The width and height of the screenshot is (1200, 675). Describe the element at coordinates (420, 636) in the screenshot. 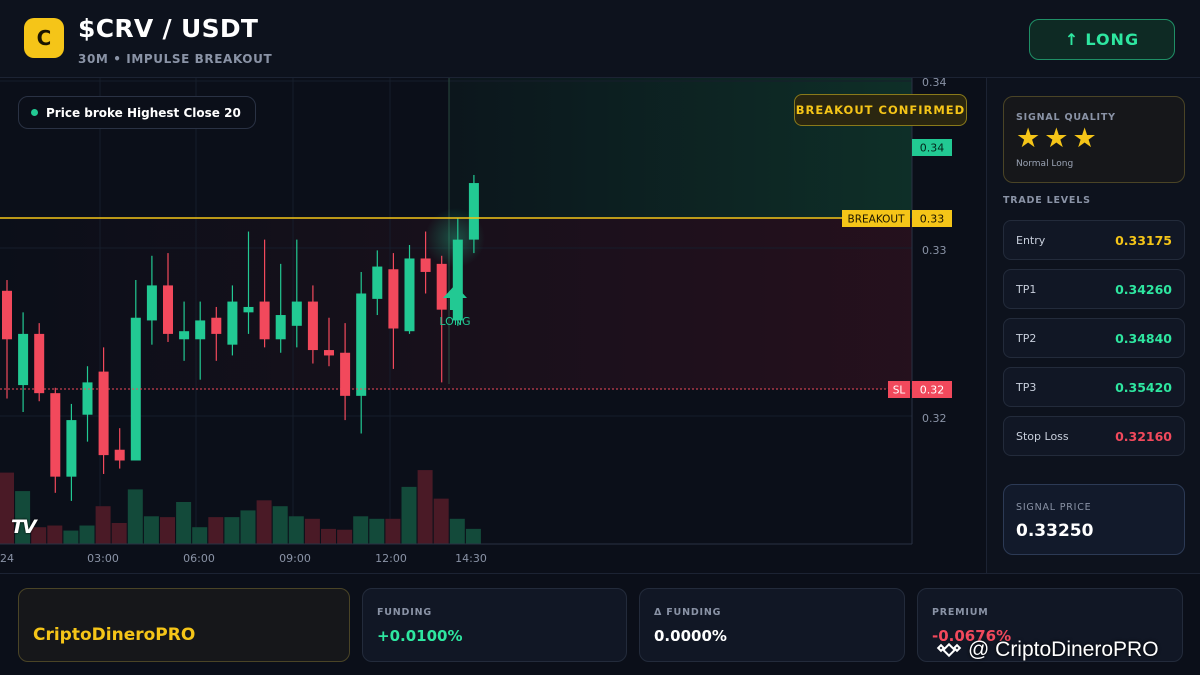

I see `funding-value: +0.0100%` at that location.